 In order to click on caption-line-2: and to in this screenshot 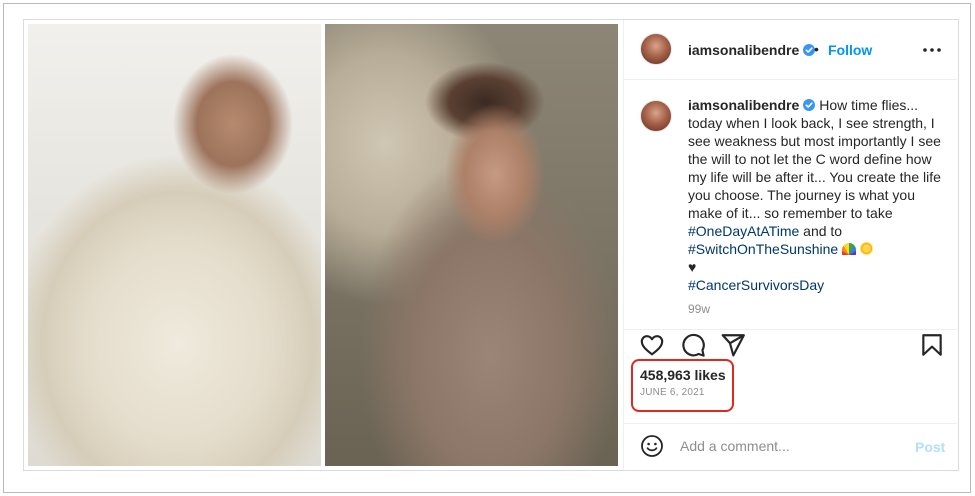, I will do `click(821, 231)`.